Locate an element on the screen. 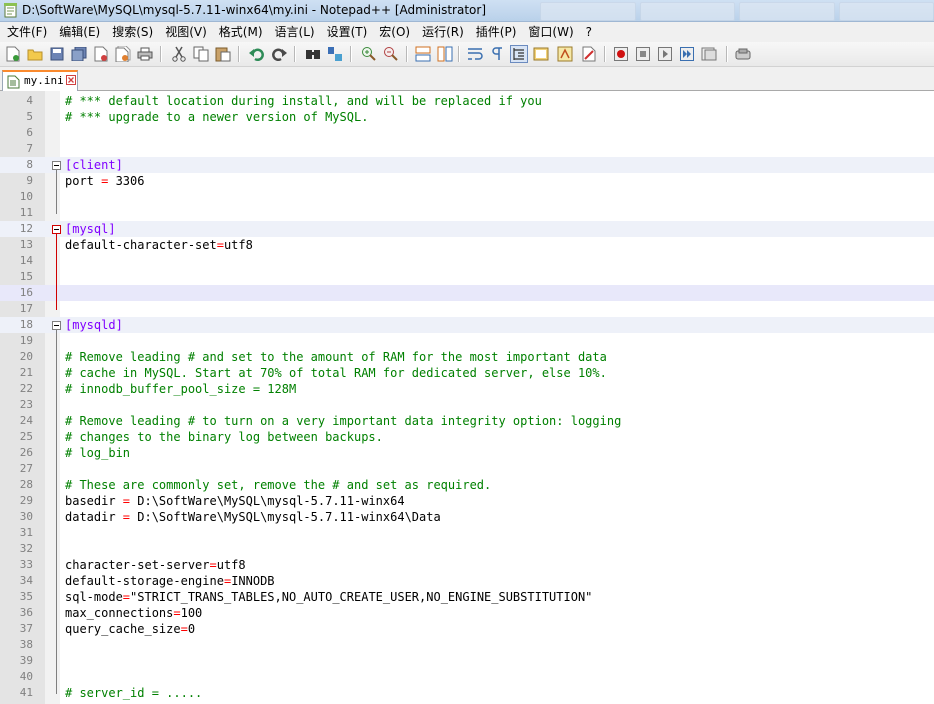 This screenshot has width=934, height=704. code-line: 12 [mysql] is located at coordinates (467, 229).